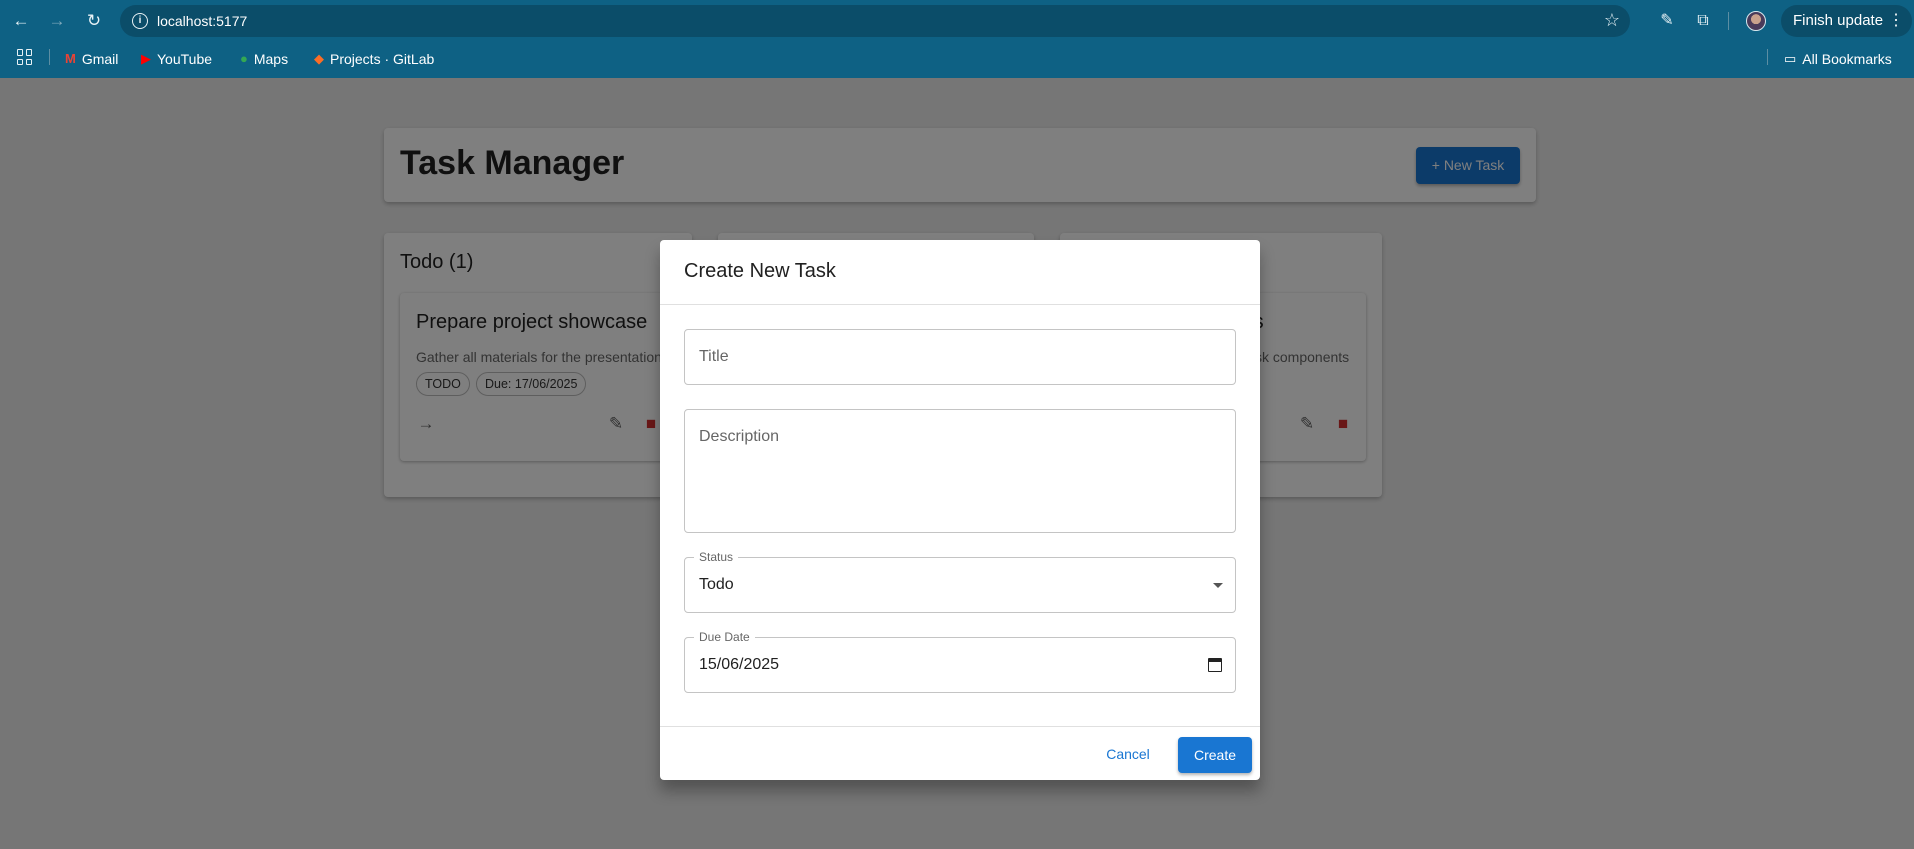 This screenshot has width=1914, height=849. What do you see at coordinates (714, 356) in the screenshot?
I see `title-placeholder: Title` at bounding box center [714, 356].